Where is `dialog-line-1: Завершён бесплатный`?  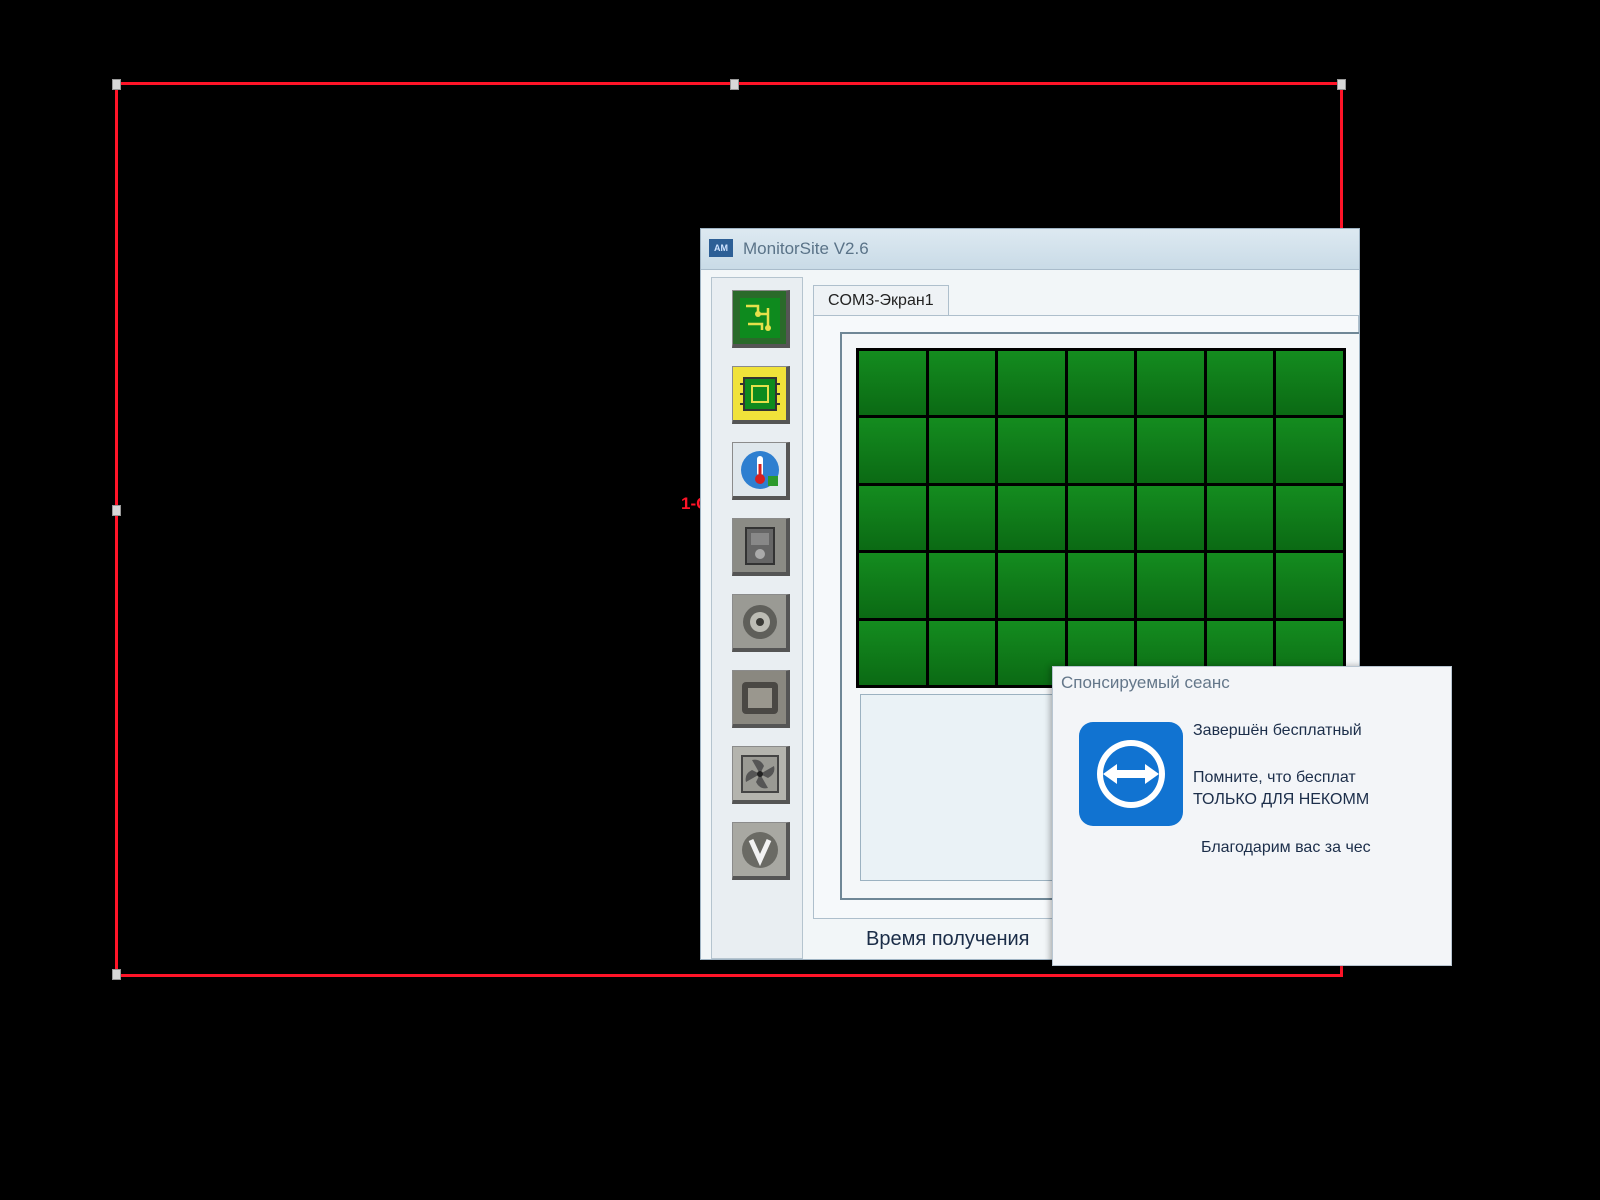 dialog-line-1: Завершён бесплатный is located at coordinates (1277, 730).